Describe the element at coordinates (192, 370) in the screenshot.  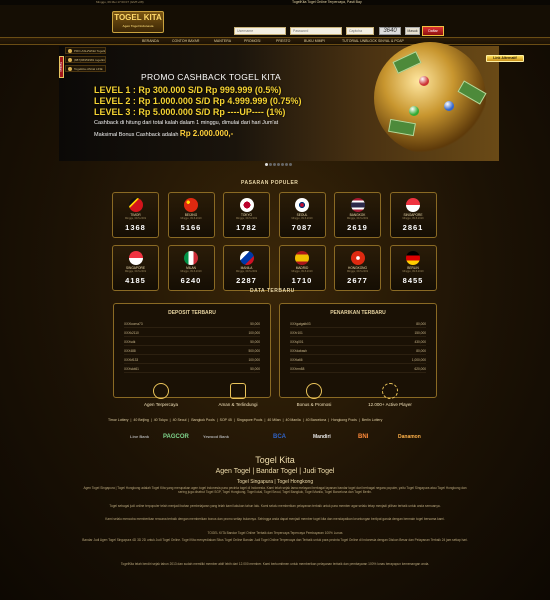
I see `table-row: XXXslot61 50,000` at that location.